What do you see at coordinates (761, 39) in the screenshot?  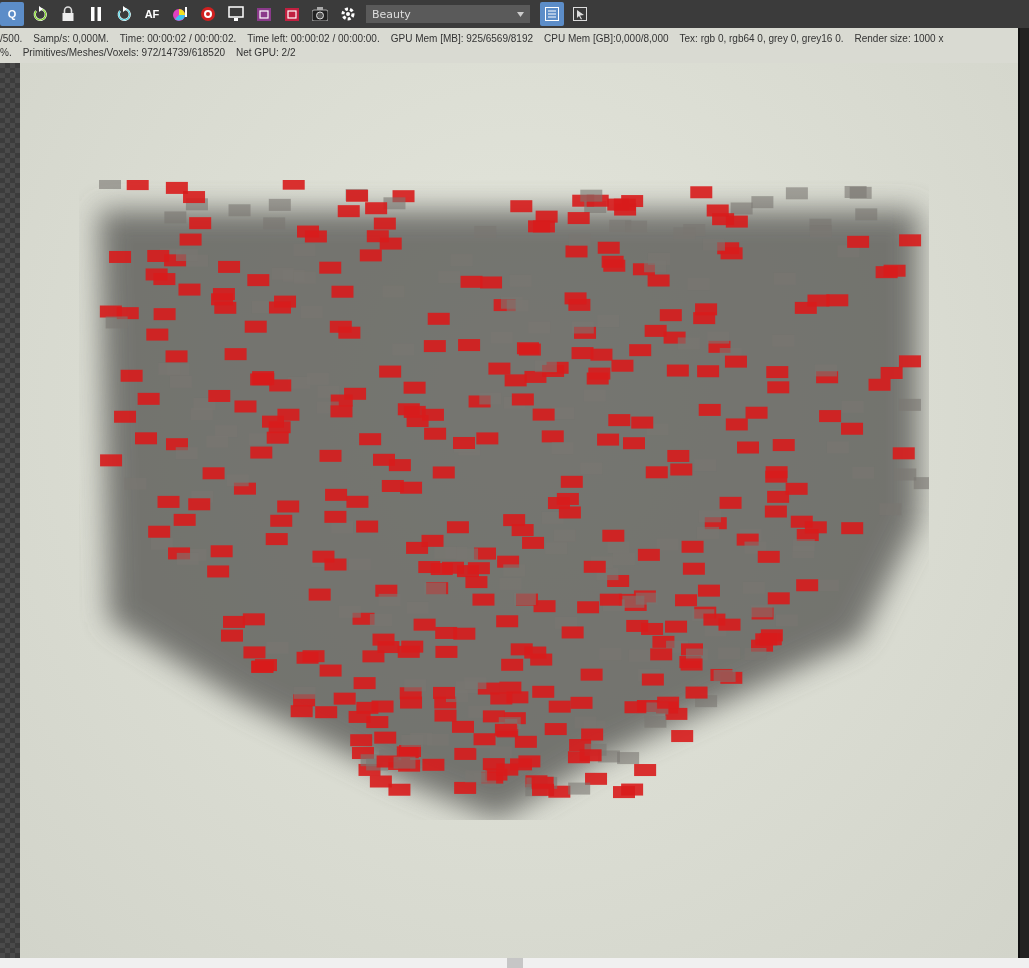 I see `status-text: Tex: rgb 0, rgb64 0, grey 0, grey16 0.` at bounding box center [761, 39].